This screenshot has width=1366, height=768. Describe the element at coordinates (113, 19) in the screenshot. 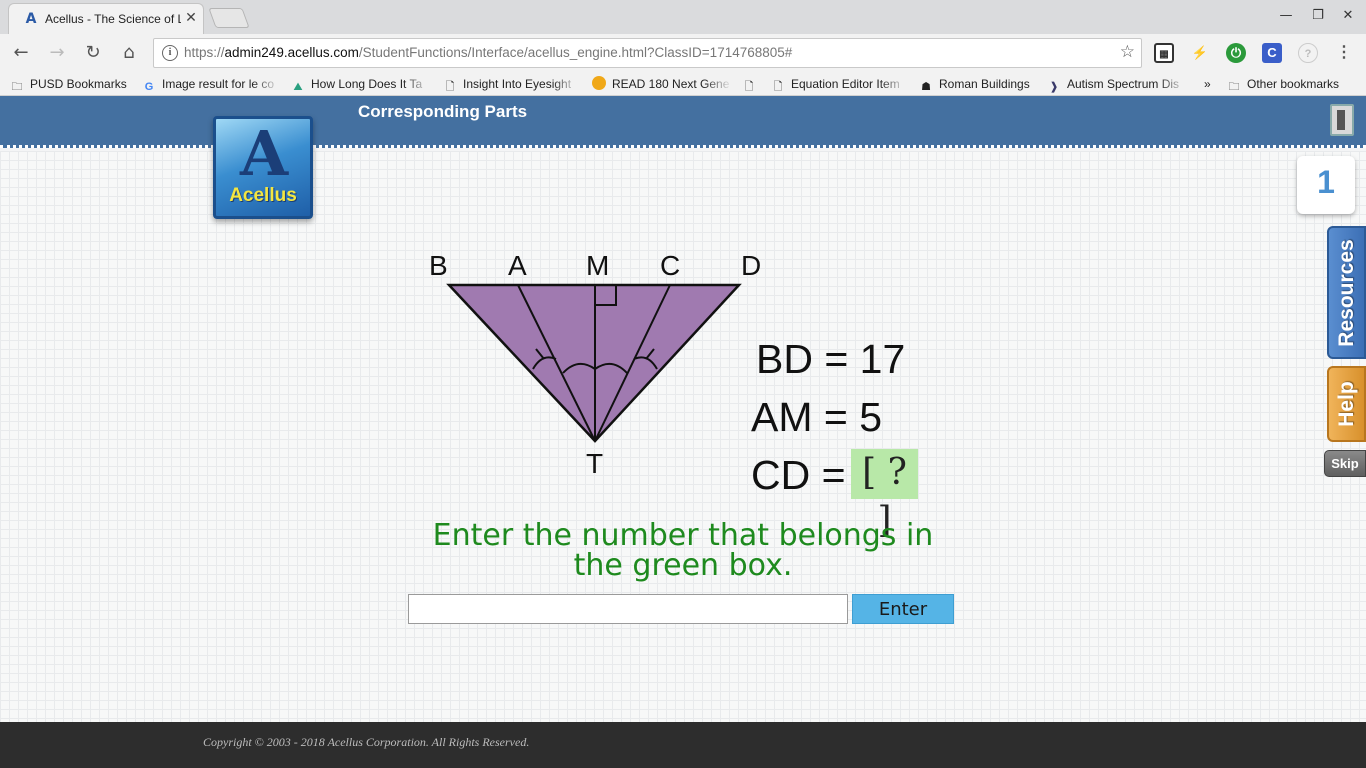

I see `tab-title: Acellus - The Science of Learning` at that location.